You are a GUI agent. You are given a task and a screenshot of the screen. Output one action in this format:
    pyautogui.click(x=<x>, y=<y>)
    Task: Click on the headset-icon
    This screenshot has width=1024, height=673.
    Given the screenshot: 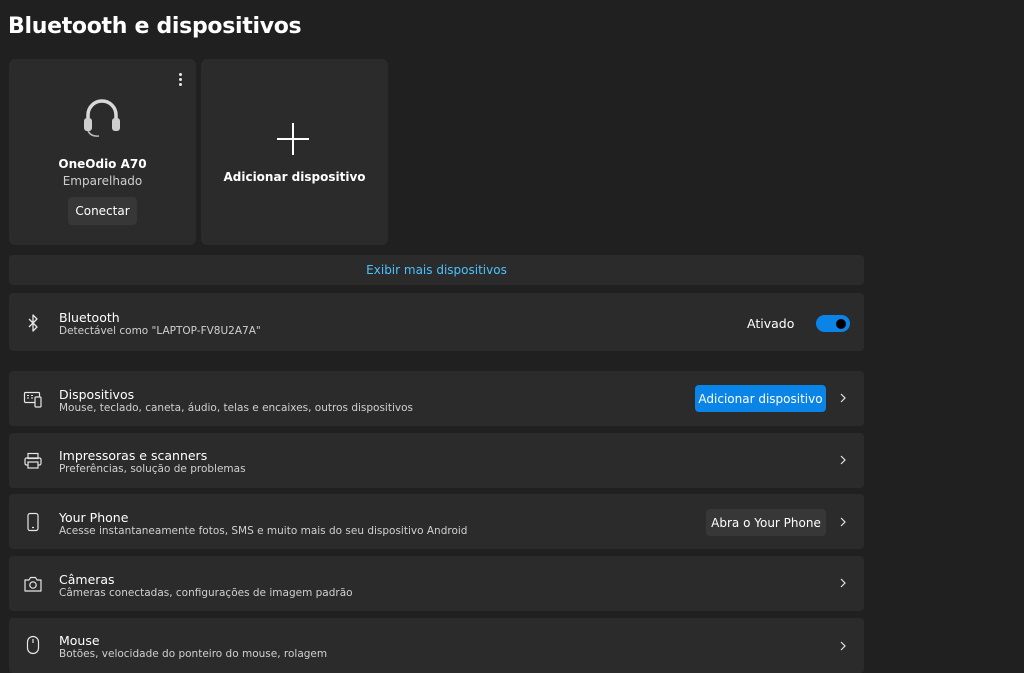 What is the action you would take?
    pyautogui.click(x=102, y=118)
    